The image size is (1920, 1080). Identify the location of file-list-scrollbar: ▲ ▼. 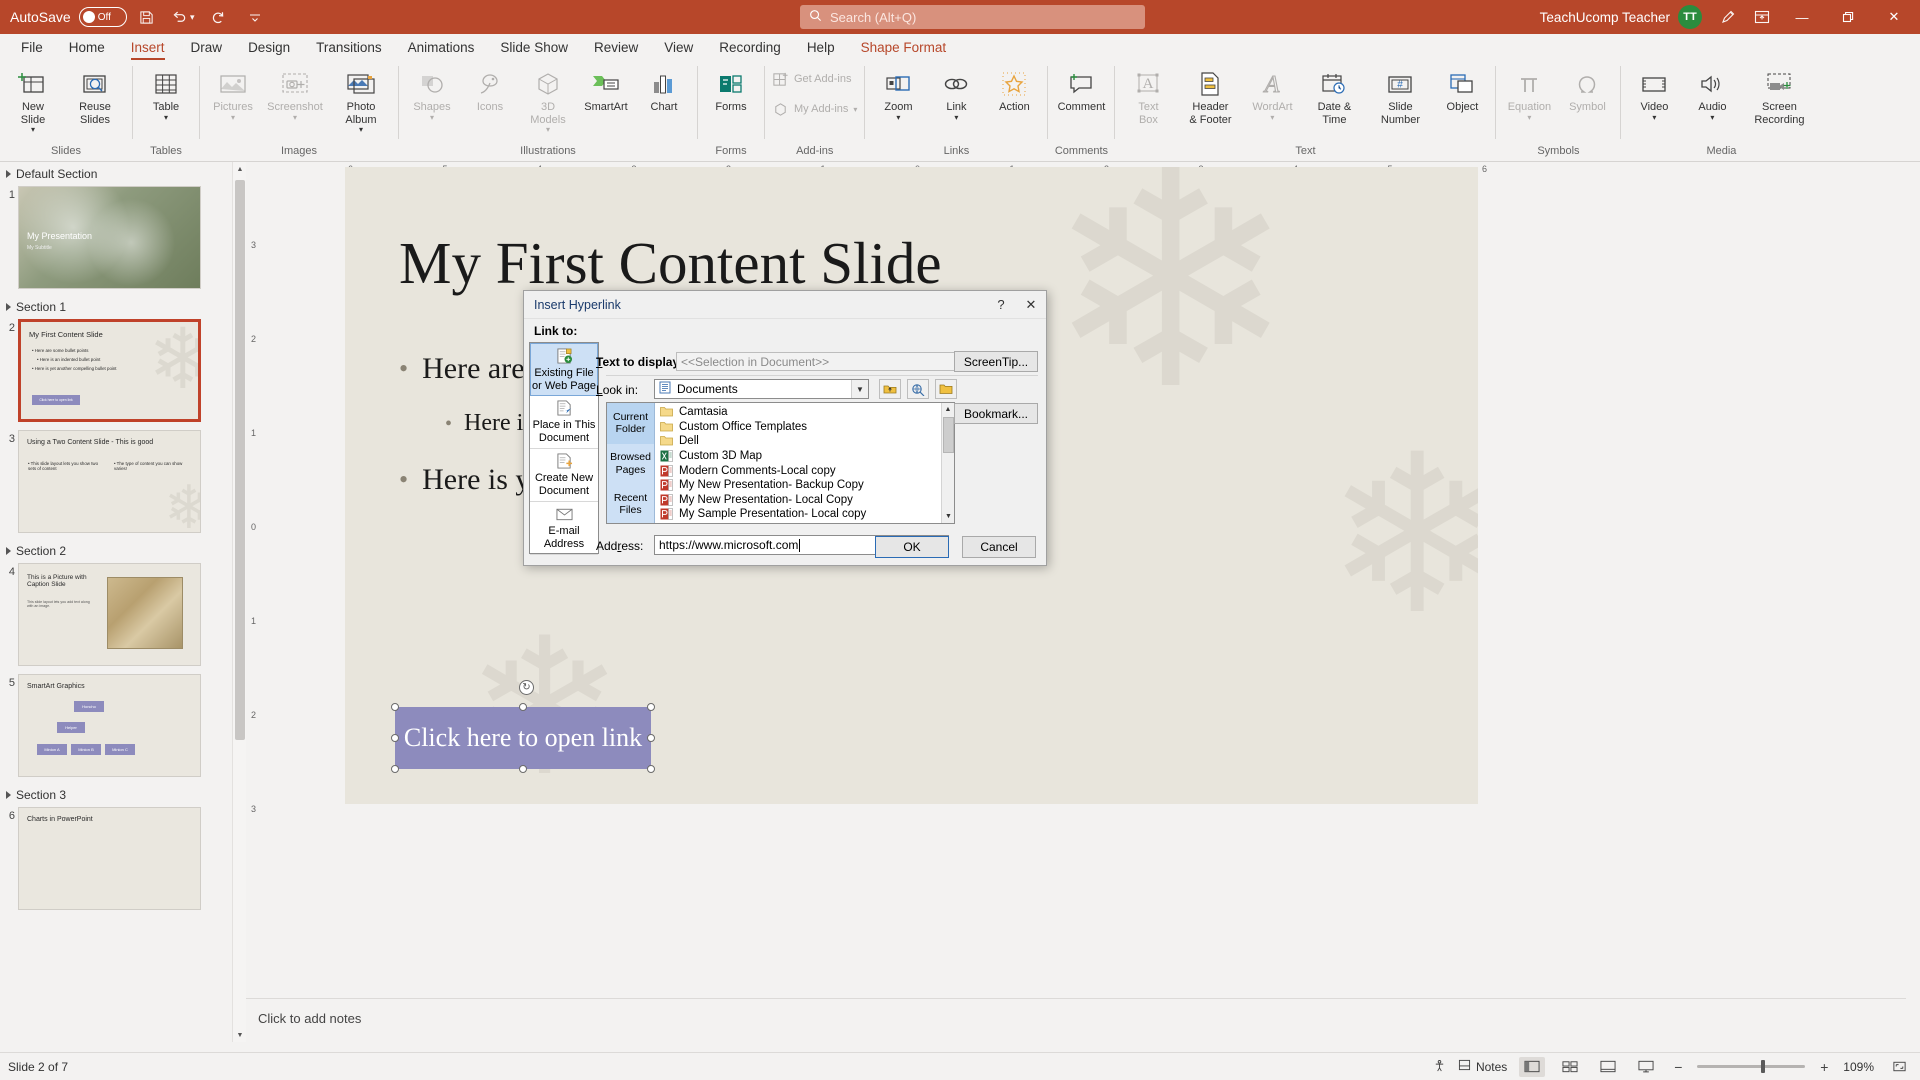
(947, 463).